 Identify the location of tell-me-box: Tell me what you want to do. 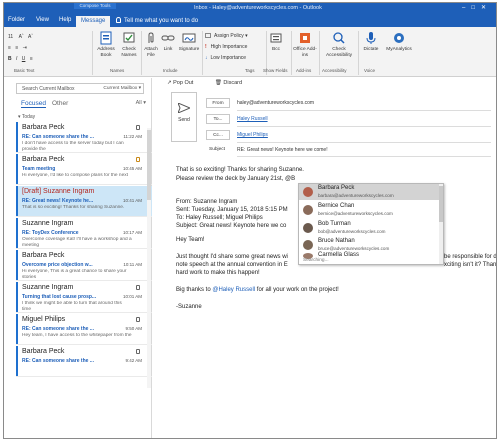
(157, 20).